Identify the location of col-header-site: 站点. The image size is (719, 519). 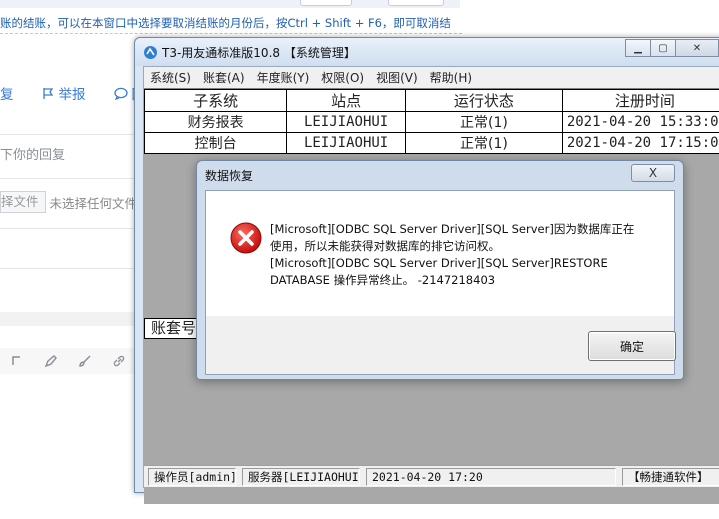
(346, 100).